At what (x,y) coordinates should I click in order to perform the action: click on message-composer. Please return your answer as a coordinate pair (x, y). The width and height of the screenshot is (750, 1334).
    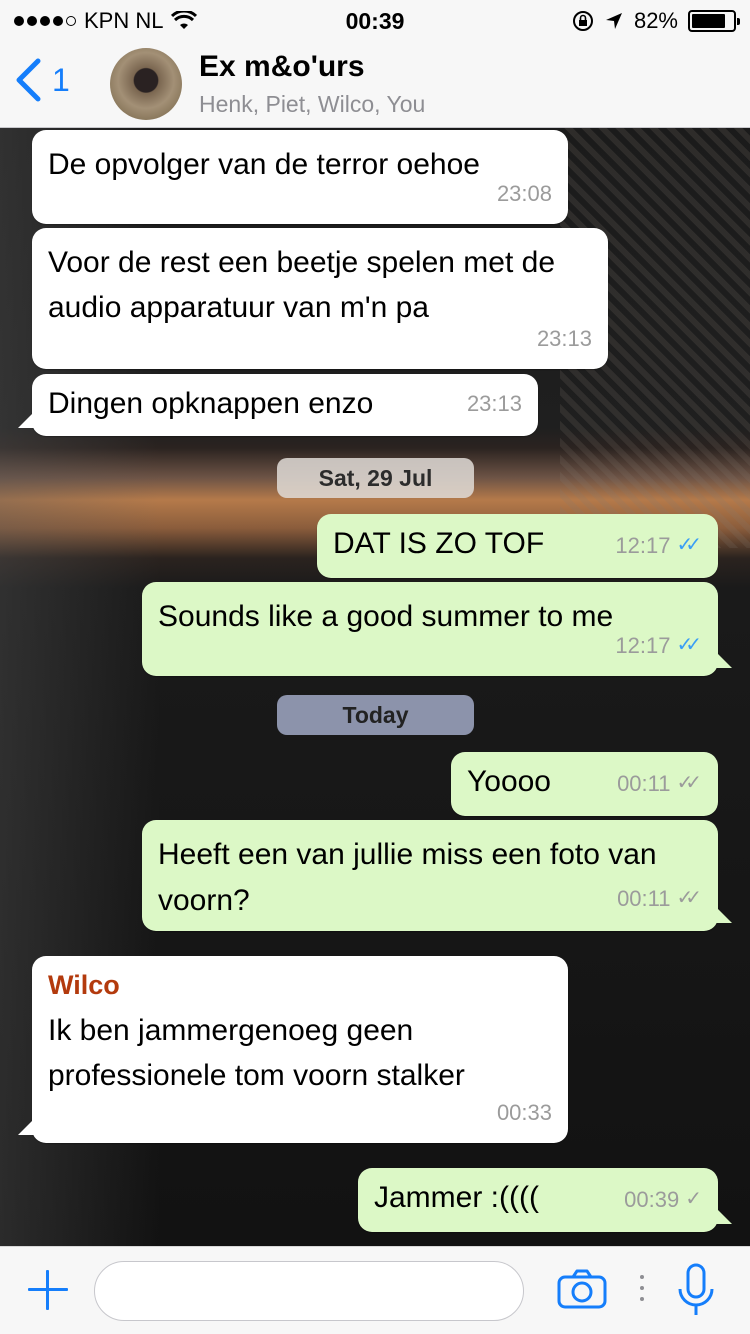
    Looking at the image, I should click on (375, 1290).